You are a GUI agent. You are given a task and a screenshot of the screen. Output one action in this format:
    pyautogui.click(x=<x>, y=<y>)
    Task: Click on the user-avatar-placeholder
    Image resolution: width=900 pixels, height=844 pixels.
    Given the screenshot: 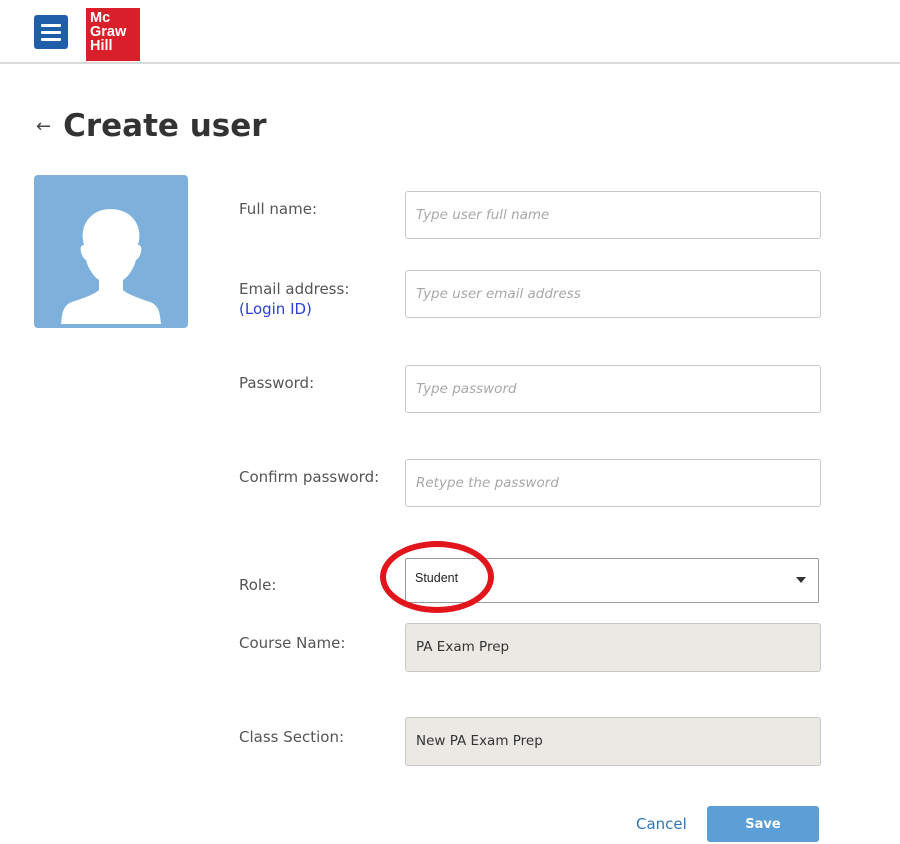 What is the action you would take?
    pyautogui.click(x=111, y=251)
    